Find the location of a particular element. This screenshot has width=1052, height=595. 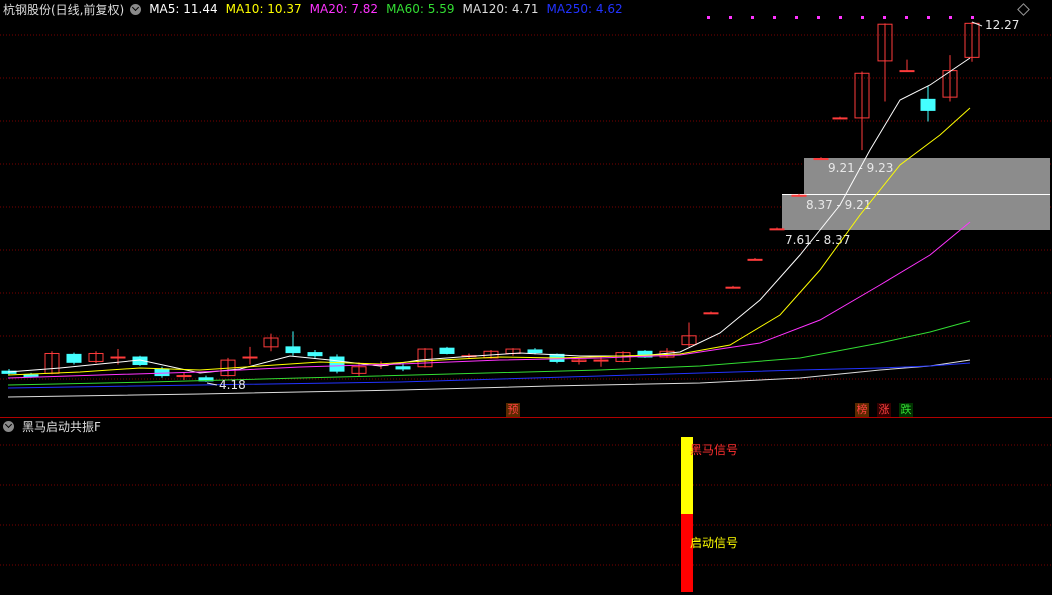

ma120-readout: MA120: 4.71 is located at coordinates (500, 9).